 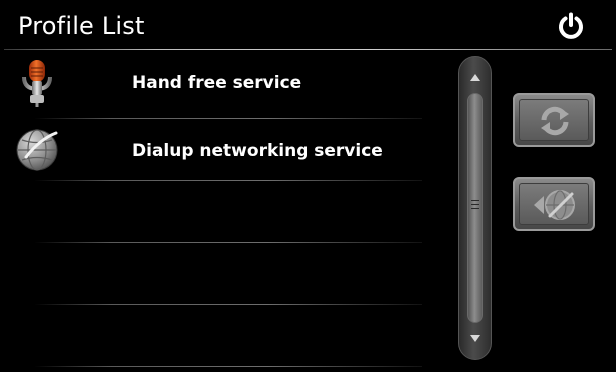 I want to click on power-button, so click(x=571, y=26).